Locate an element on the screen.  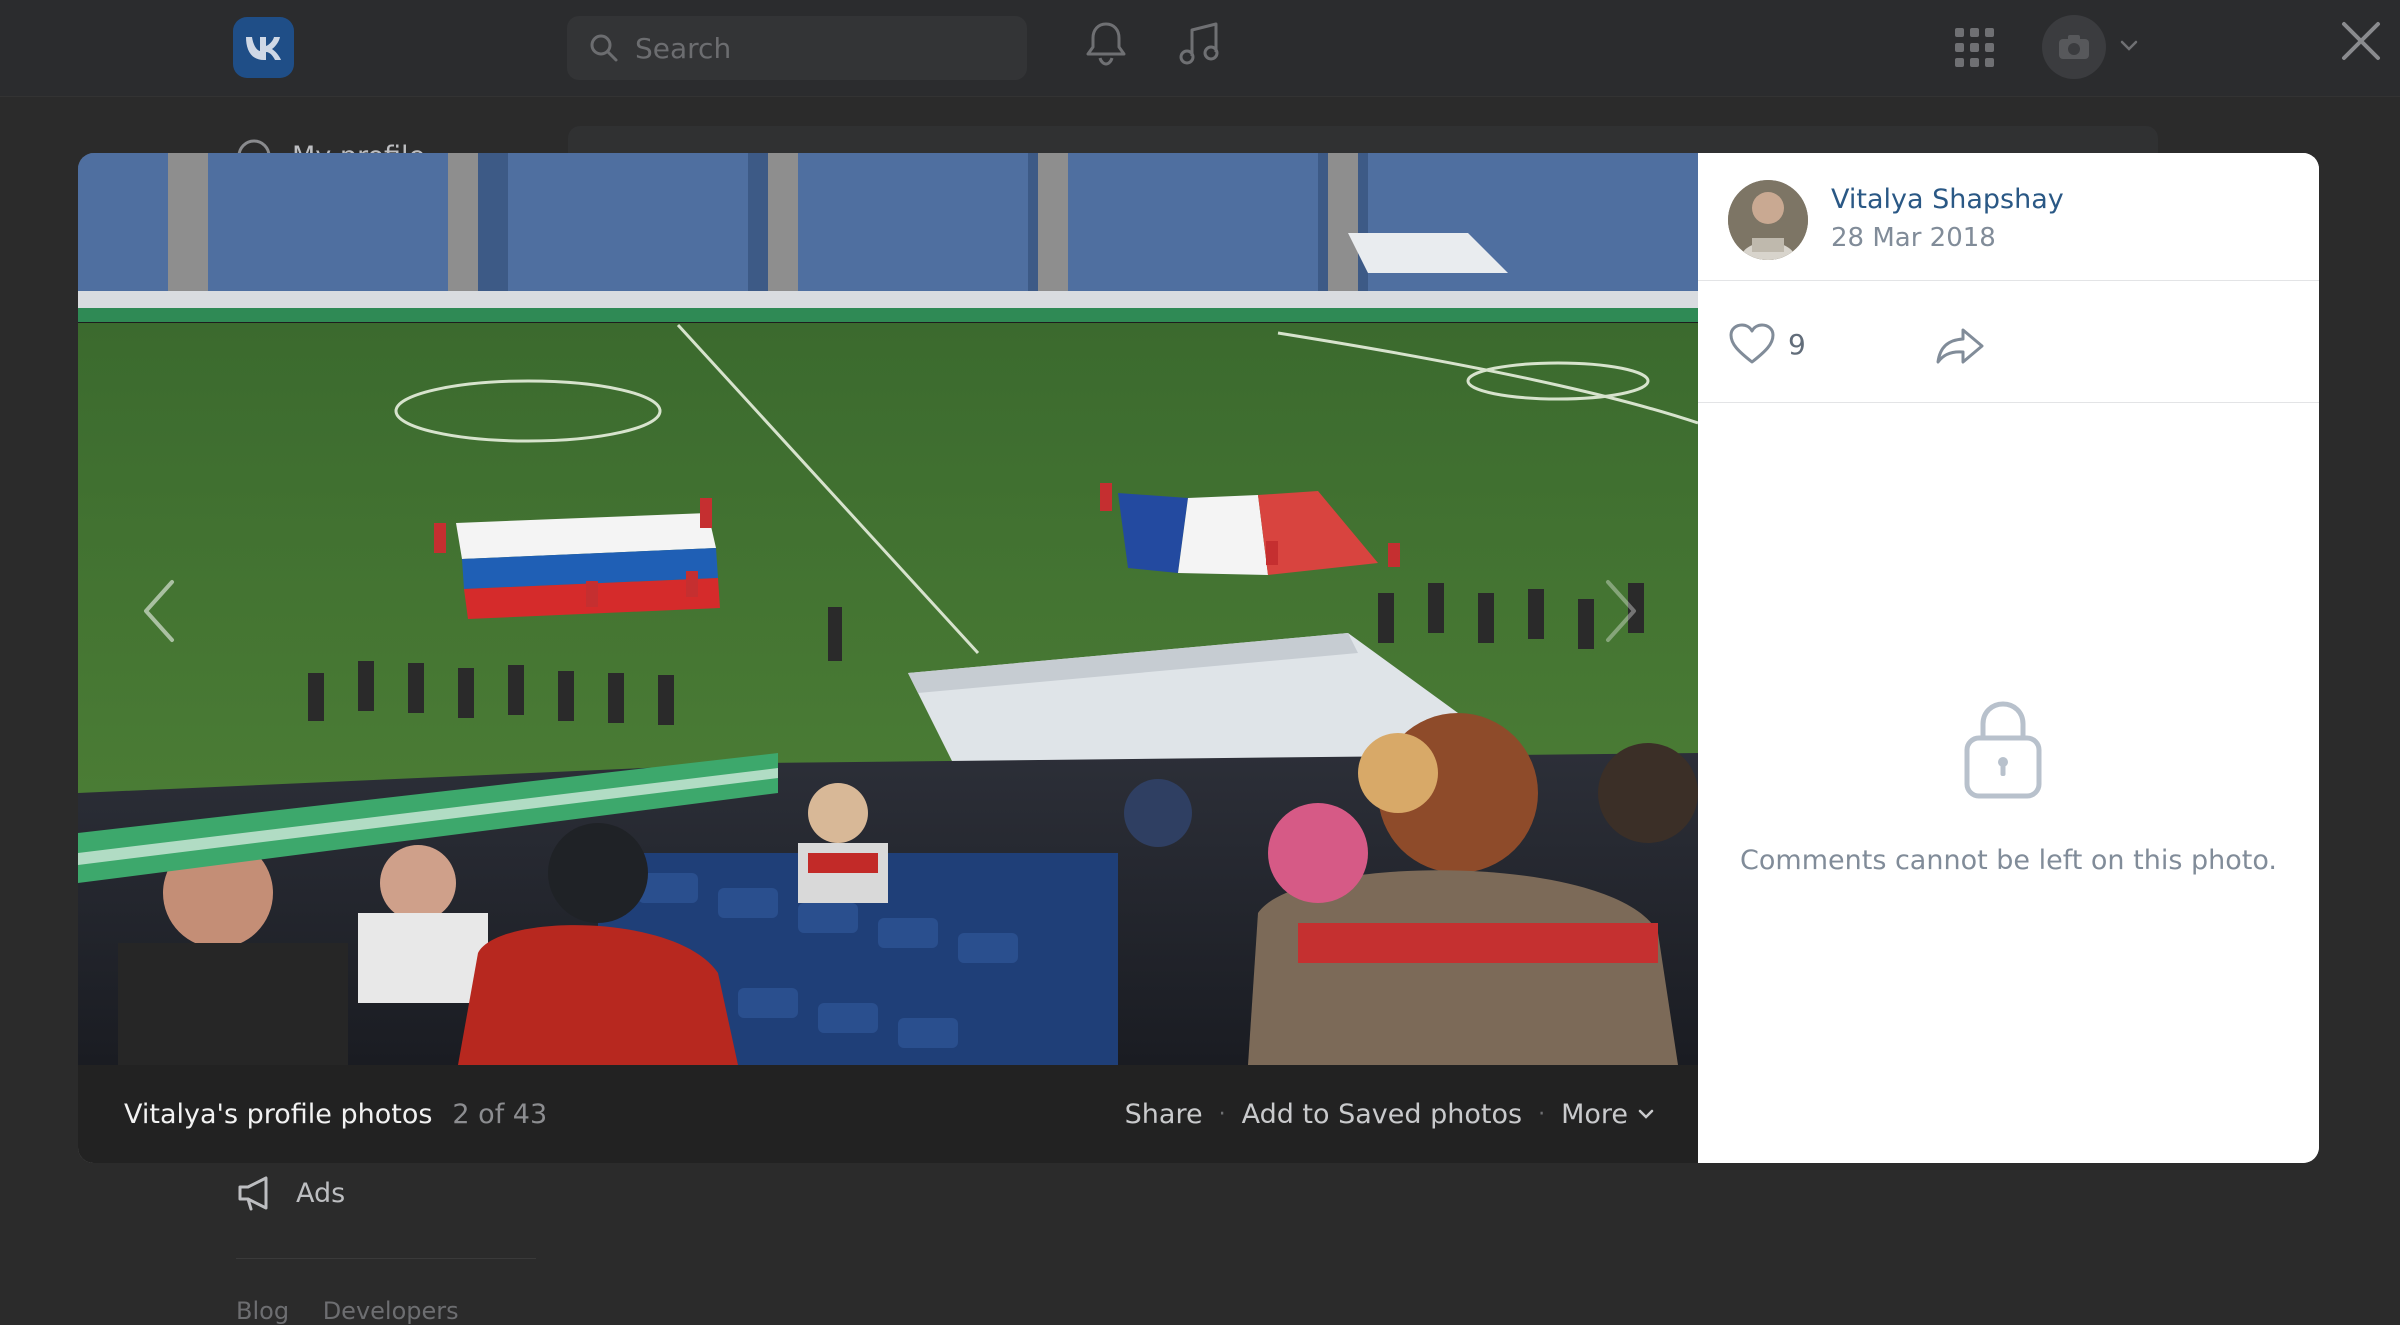
footer-links: Blog Developers is located at coordinates (360, 1311).